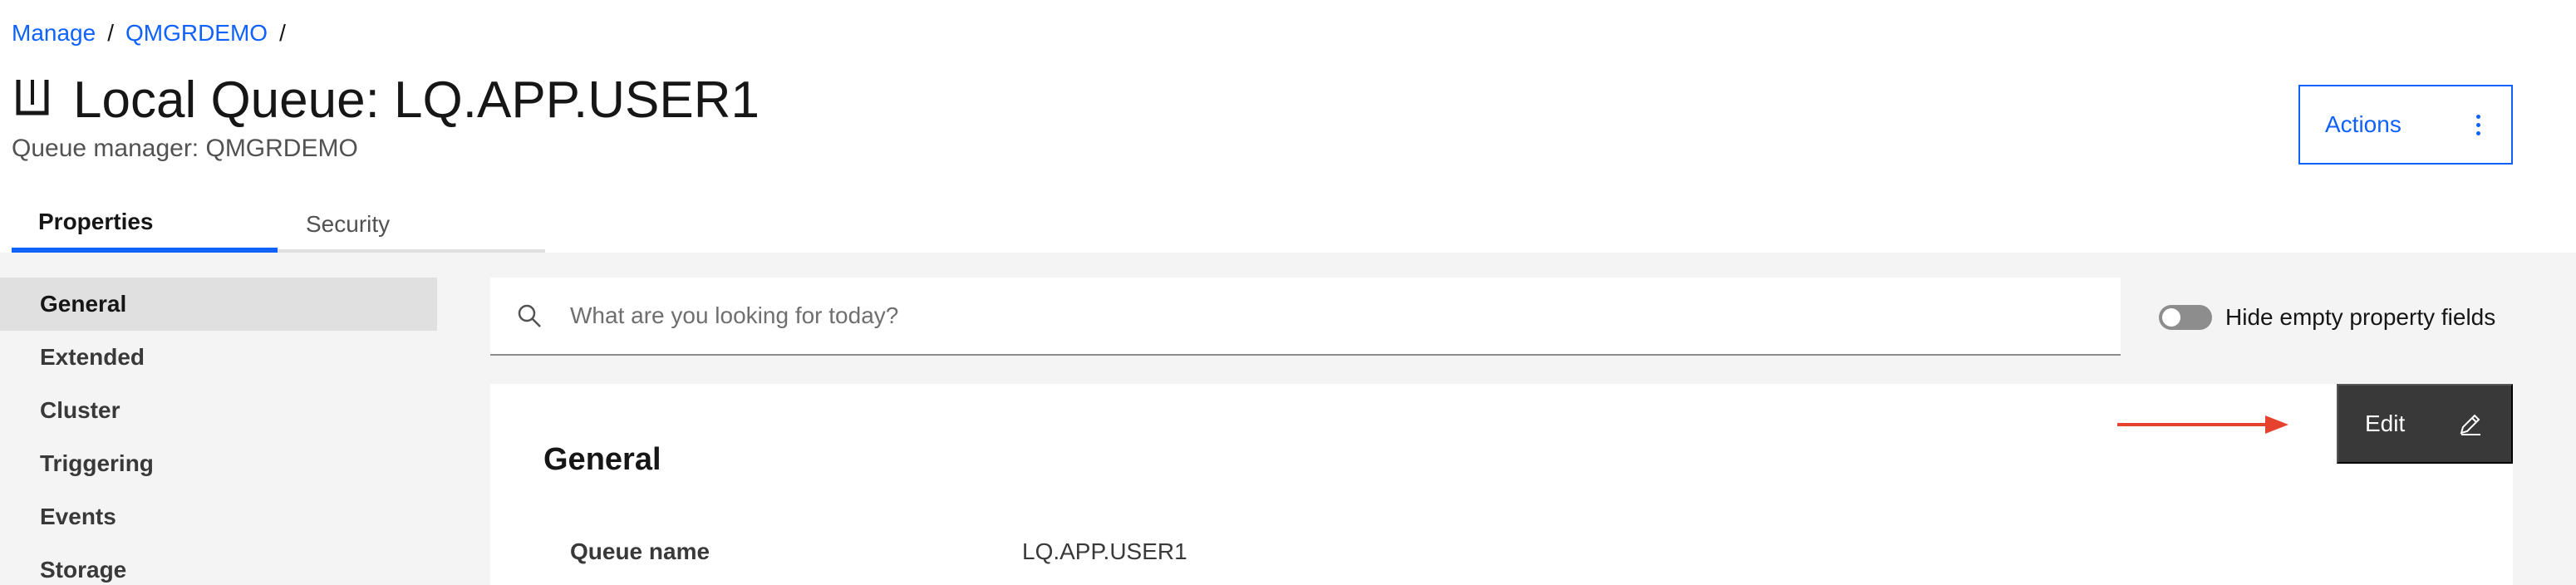 The height and width of the screenshot is (585, 2576). What do you see at coordinates (145, 224) in the screenshot?
I see `tab-properties: Properties` at bounding box center [145, 224].